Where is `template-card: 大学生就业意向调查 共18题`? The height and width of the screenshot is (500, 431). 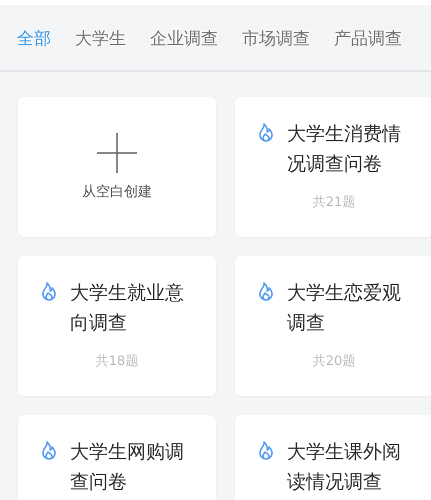 template-card: 大学生就业意向调查 共18题 is located at coordinates (117, 326).